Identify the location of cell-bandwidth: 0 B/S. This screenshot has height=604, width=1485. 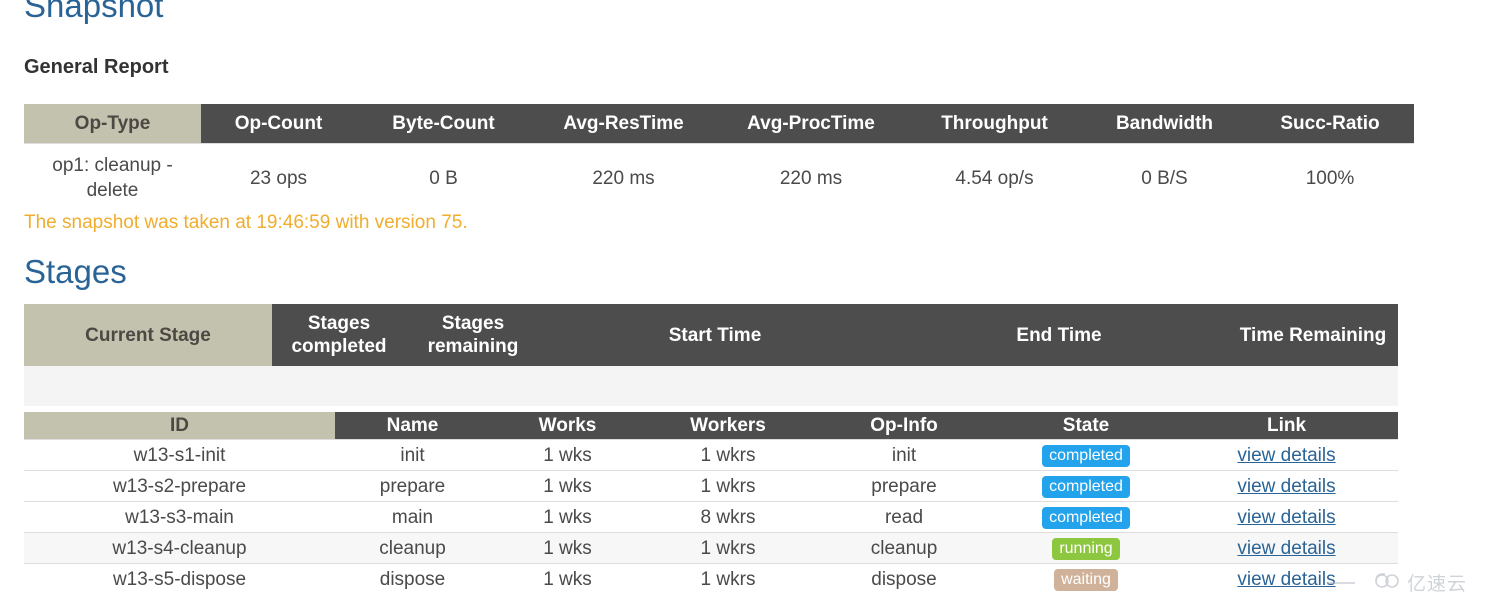
(1164, 177).